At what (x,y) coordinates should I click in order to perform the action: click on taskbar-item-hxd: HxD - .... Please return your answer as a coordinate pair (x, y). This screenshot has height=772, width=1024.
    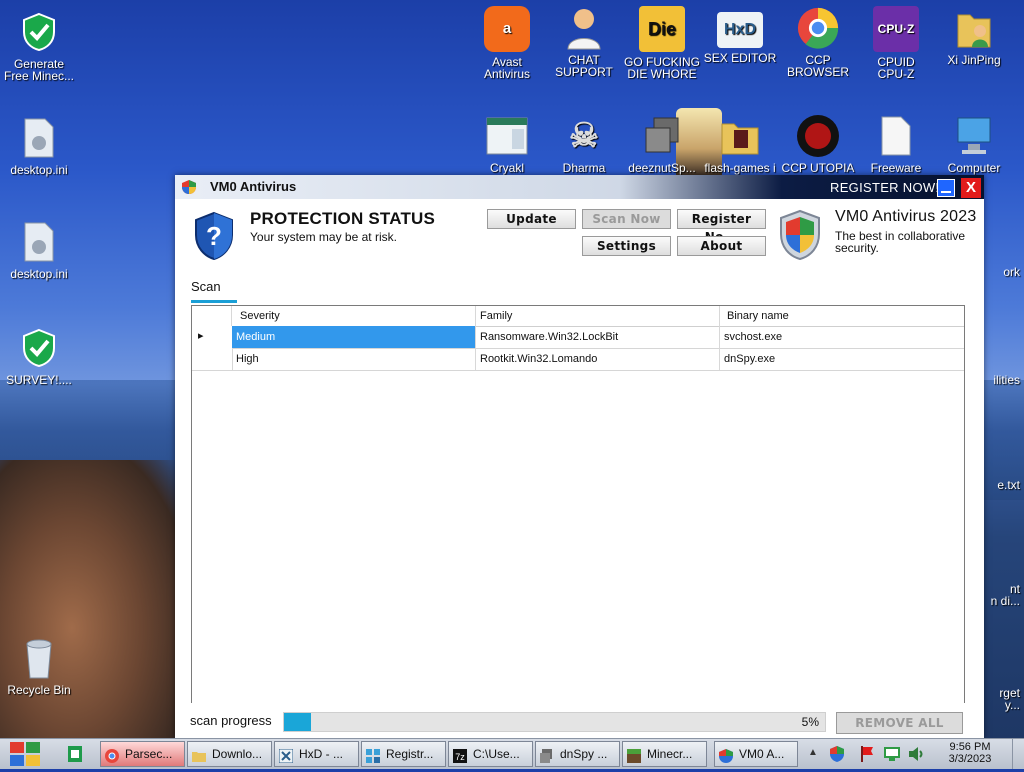
    Looking at the image, I should click on (316, 754).